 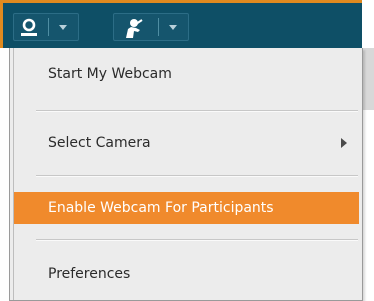 I want to click on user-icon, so click(x=29, y=27).